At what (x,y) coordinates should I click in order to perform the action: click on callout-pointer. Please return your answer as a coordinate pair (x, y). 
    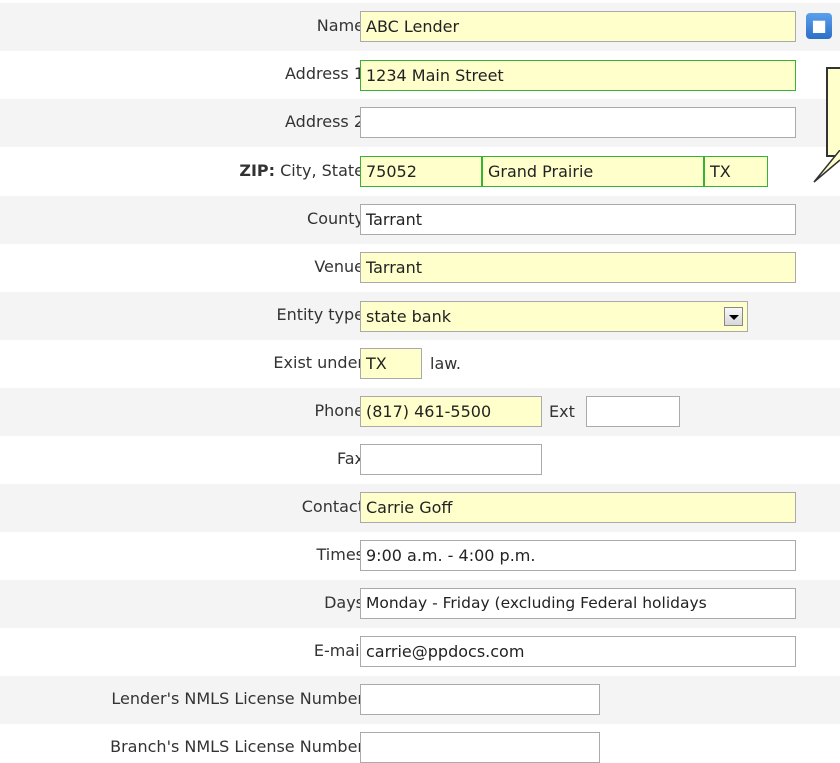
    Looking at the image, I should click on (826, 166).